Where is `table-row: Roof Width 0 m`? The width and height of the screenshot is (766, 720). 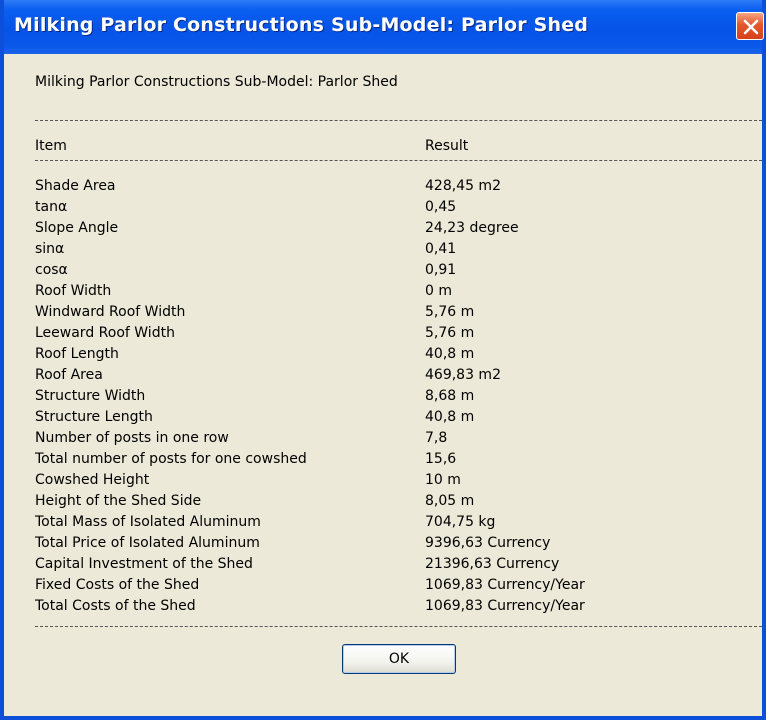 table-row: Roof Width 0 m is located at coordinates (385, 293).